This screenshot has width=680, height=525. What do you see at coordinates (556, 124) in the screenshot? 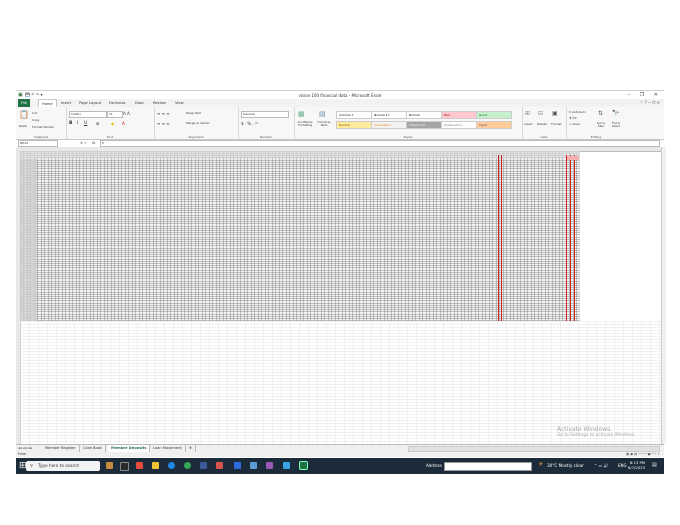
I see `format-button: Format` at bounding box center [556, 124].